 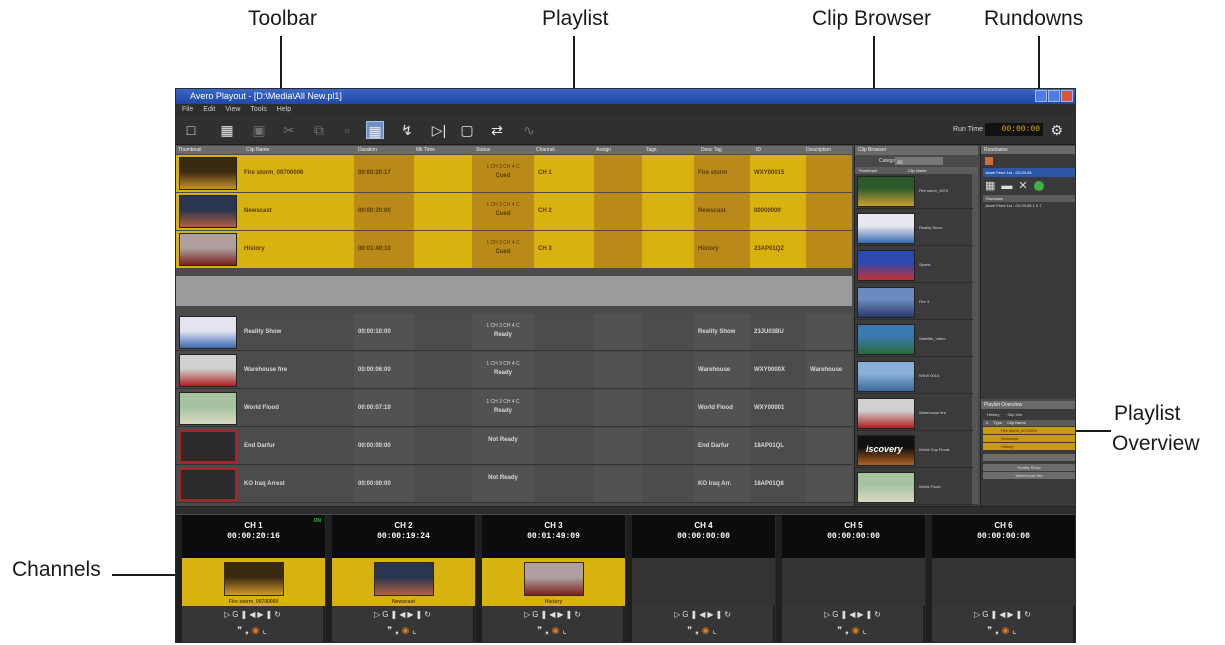 I want to click on menu-tools: Tools, so click(x=258, y=110).